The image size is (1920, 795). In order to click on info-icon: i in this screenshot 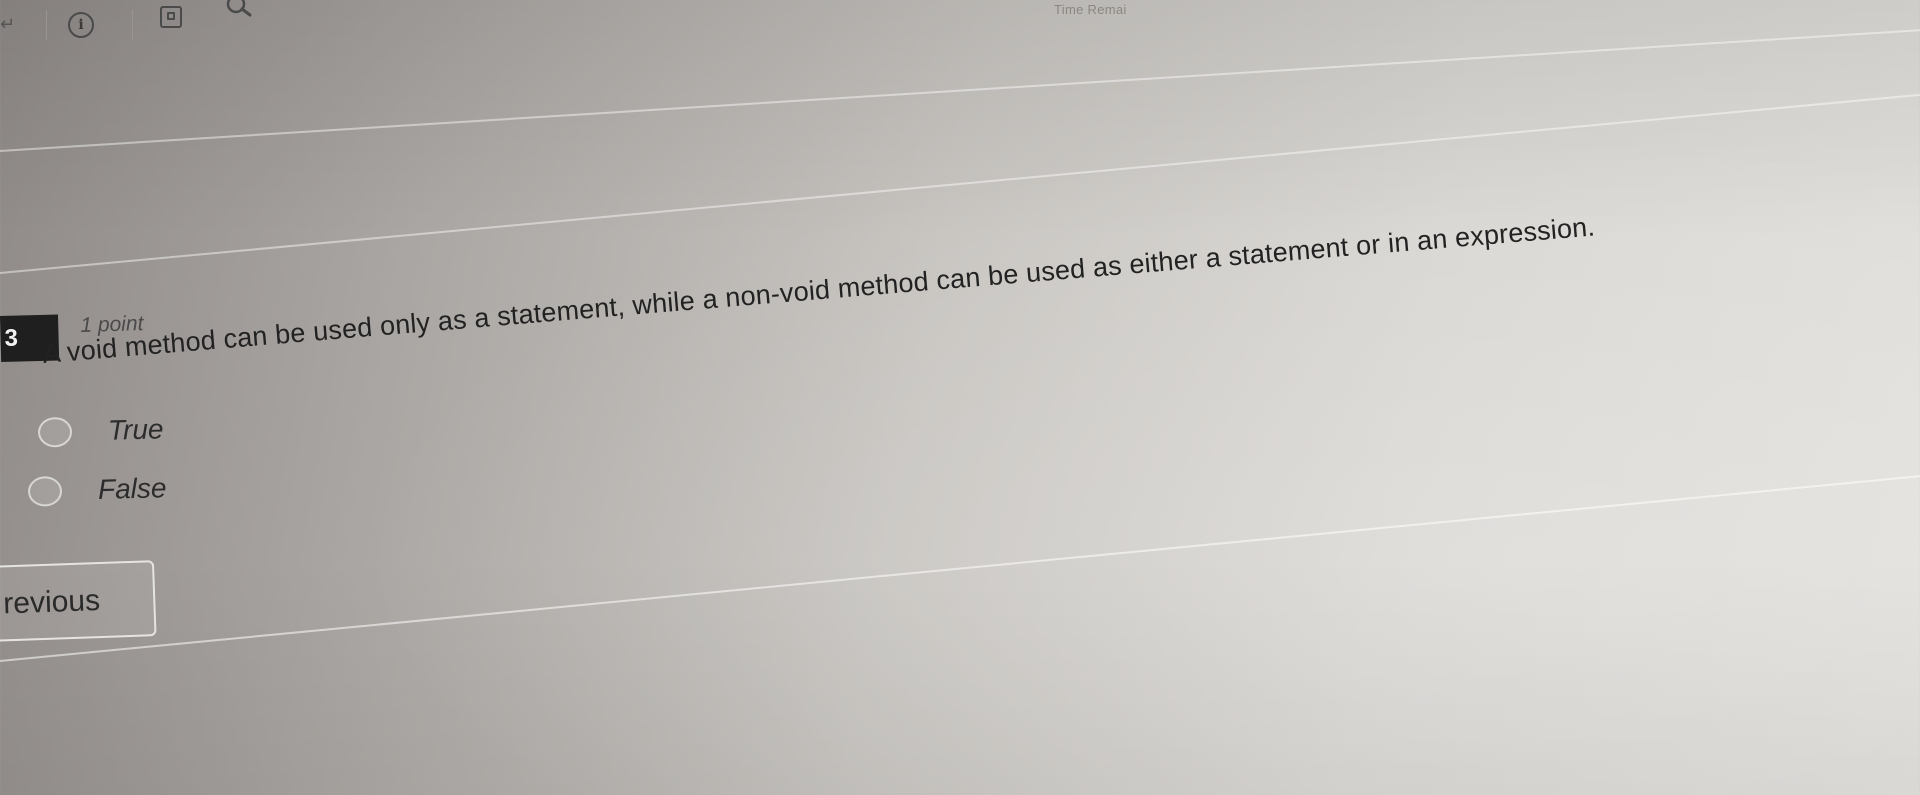, I will do `click(81, 25)`.